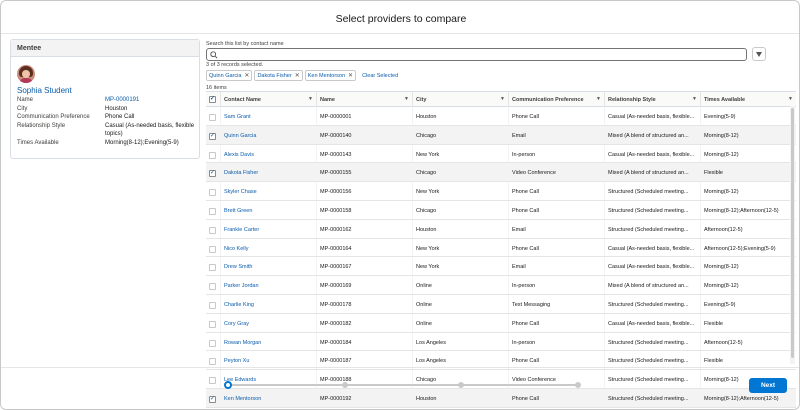 Image resolution: width=800 pixels, height=410 pixels. I want to click on search-input, so click(480, 55).